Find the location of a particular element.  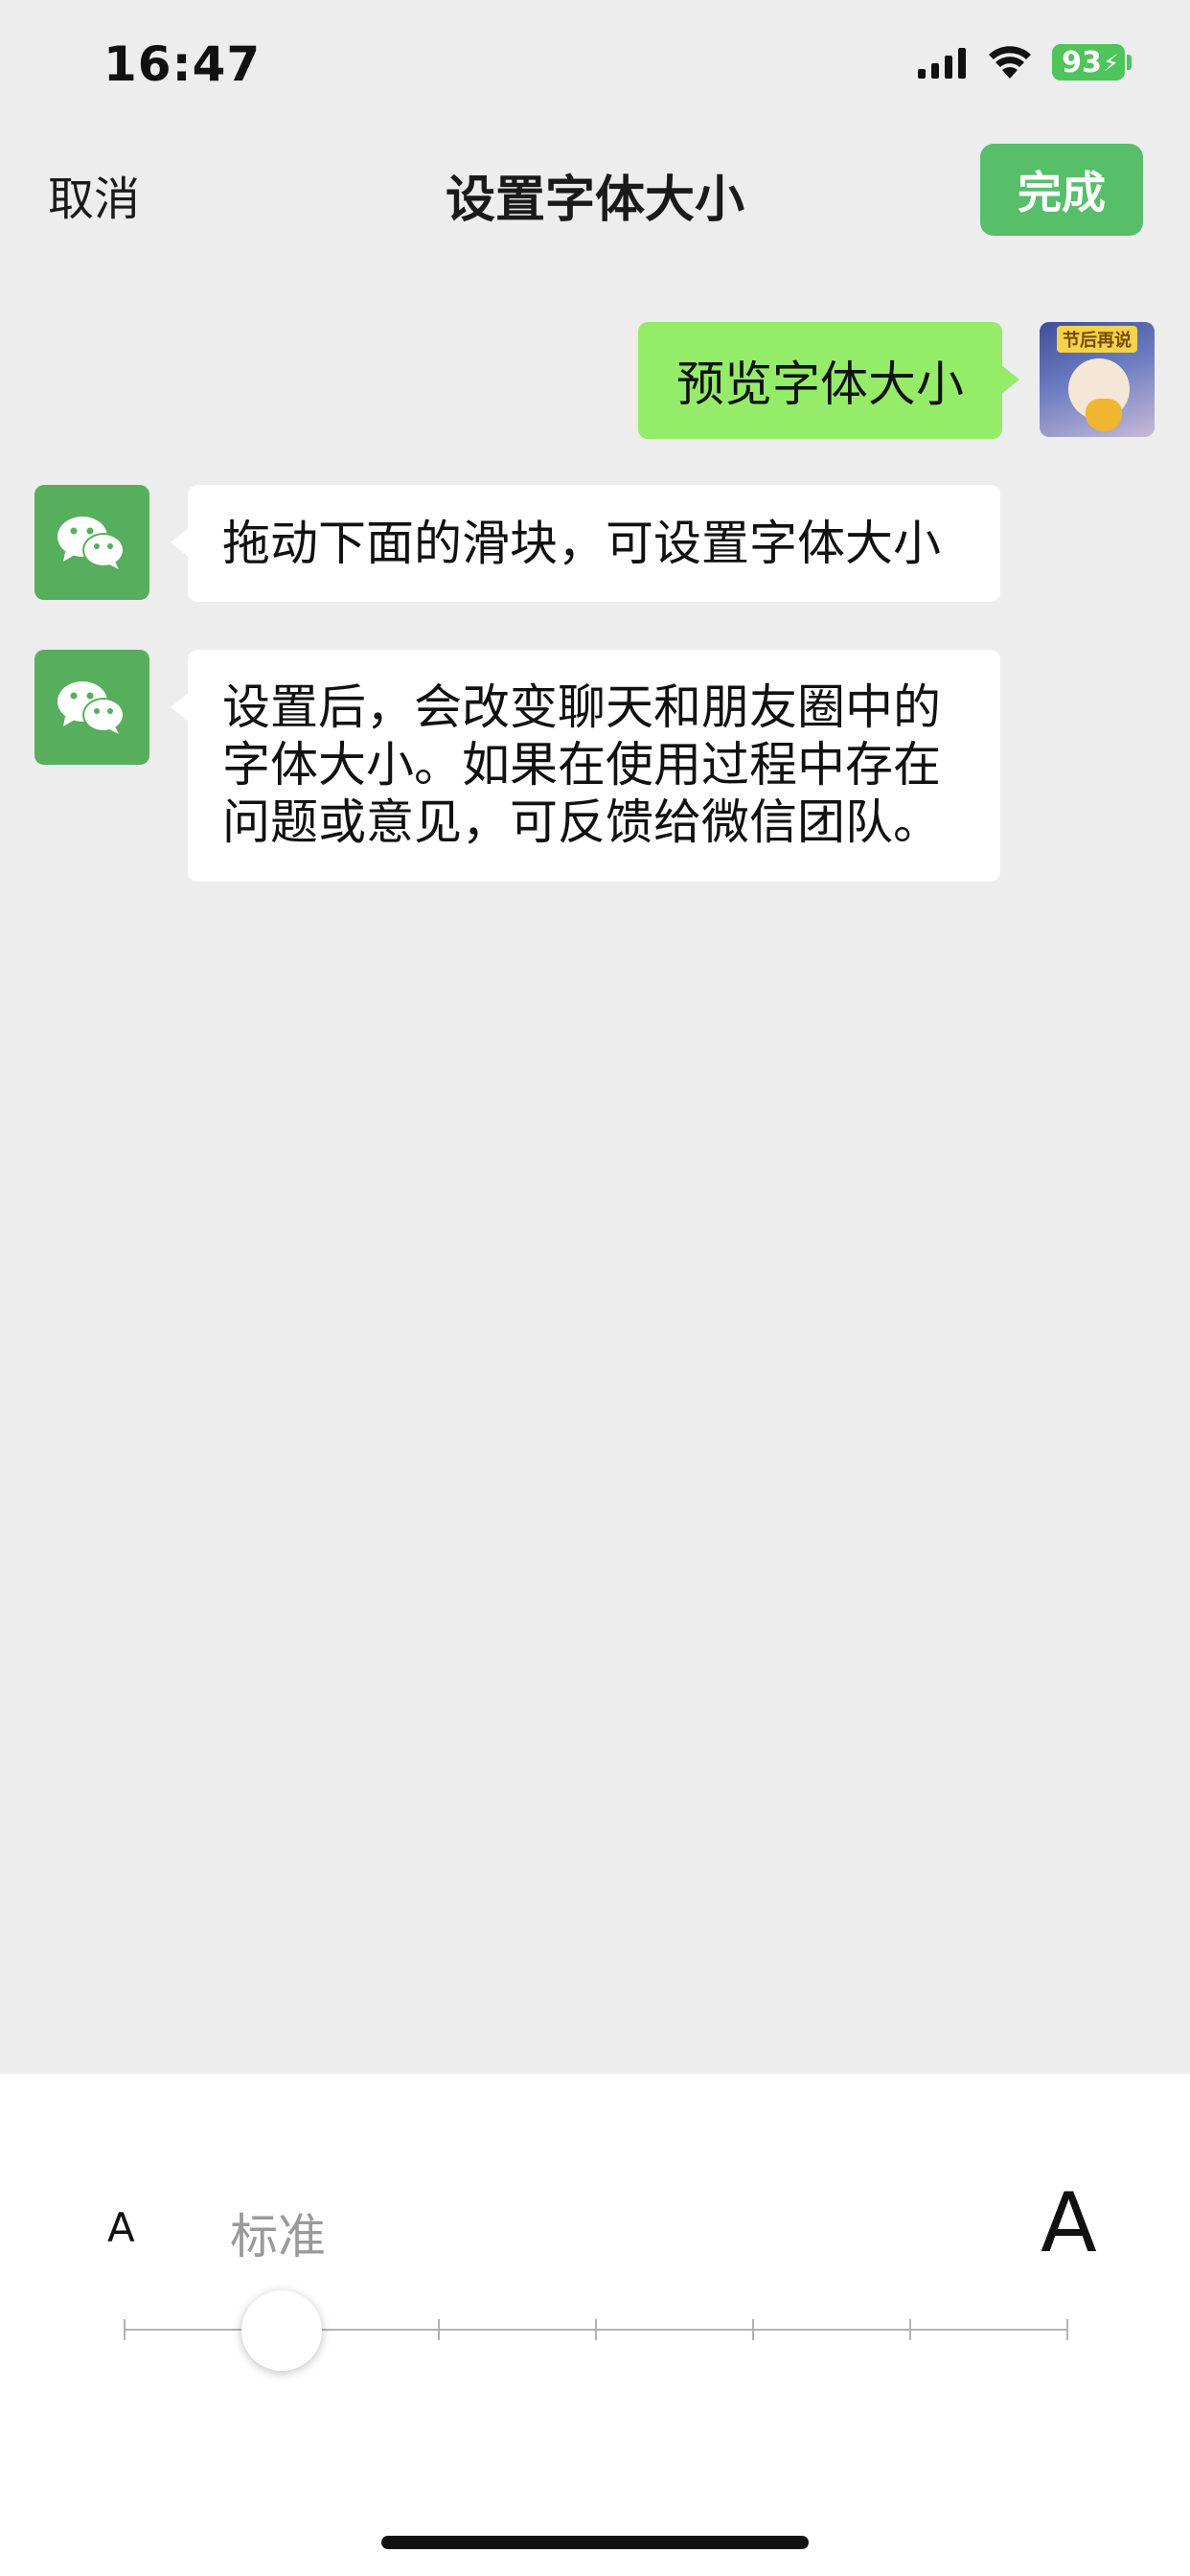

battery-level: 93 is located at coordinates (1082, 63).